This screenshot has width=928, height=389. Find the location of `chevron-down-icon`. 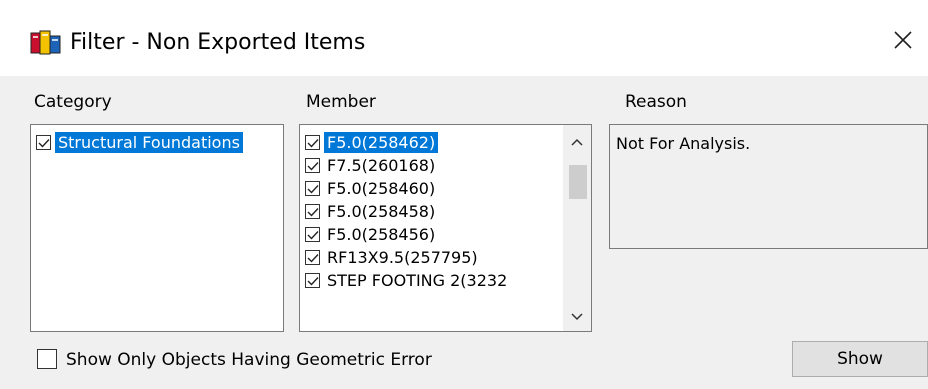

chevron-down-icon is located at coordinates (577, 317).